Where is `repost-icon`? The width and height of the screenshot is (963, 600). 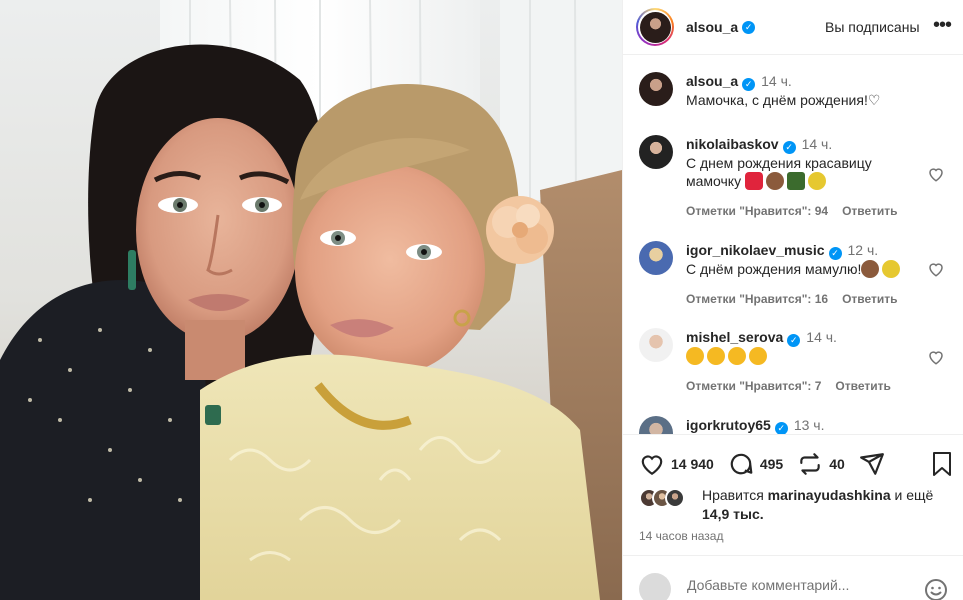
repost-icon is located at coordinates (810, 464).